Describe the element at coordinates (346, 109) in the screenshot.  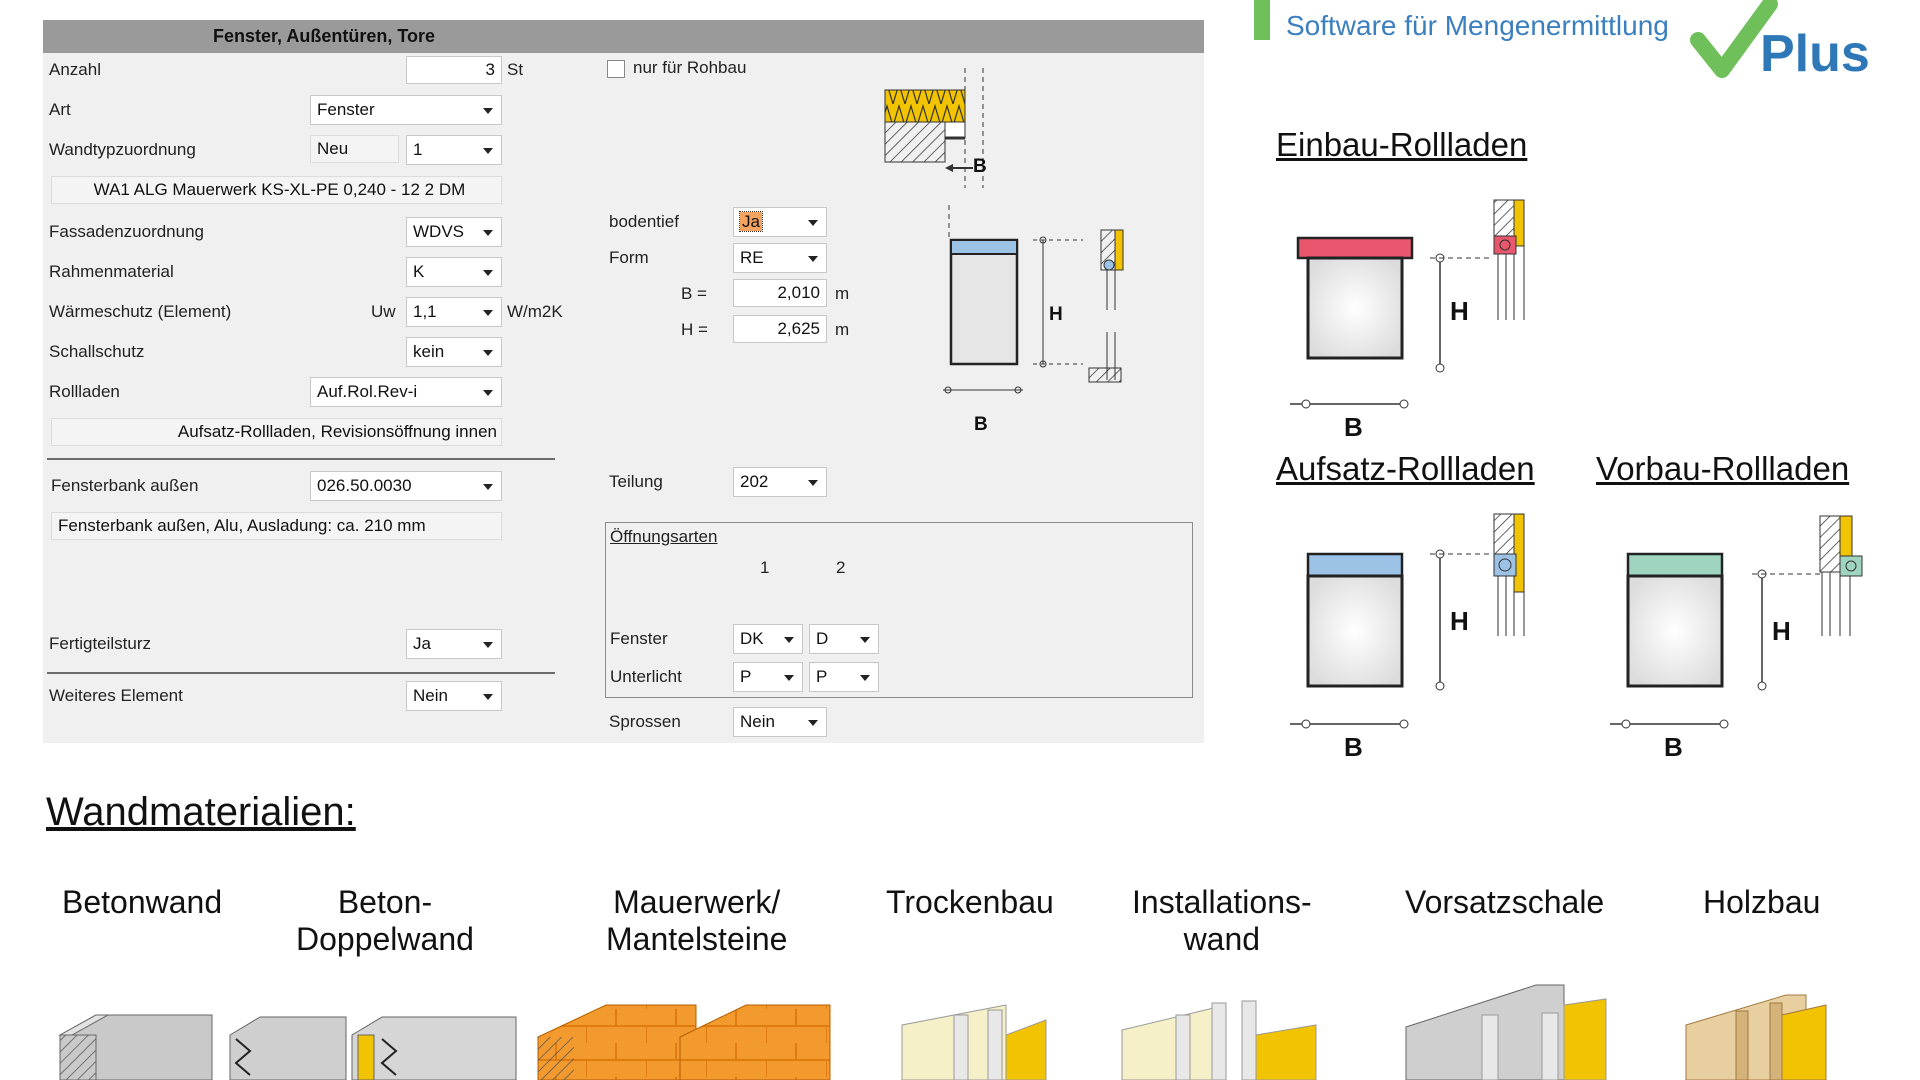
I see `art-value: Fenster` at that location.